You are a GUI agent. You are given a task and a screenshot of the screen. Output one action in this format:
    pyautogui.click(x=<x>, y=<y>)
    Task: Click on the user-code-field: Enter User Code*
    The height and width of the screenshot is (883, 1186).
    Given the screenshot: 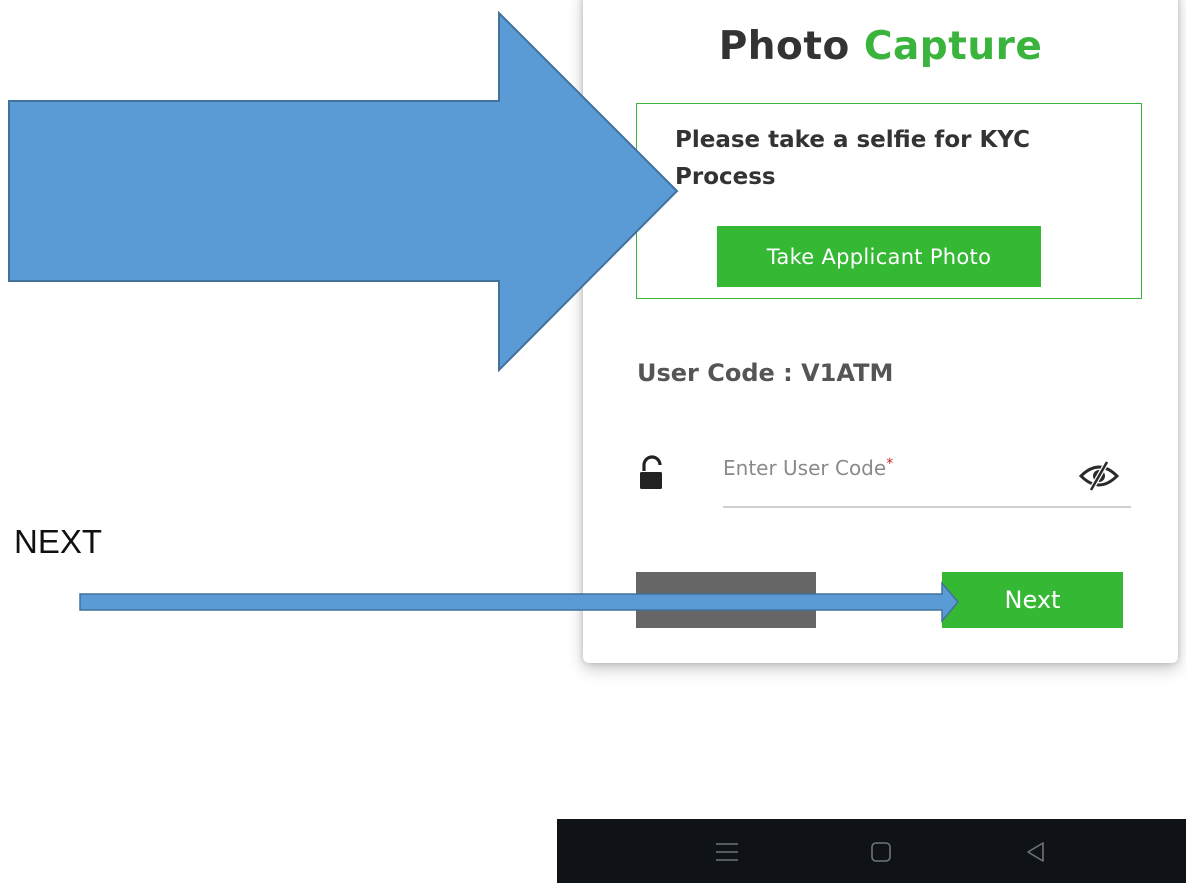 What is the action you would take?
    pyautogui.click(x=927, y=482)
    